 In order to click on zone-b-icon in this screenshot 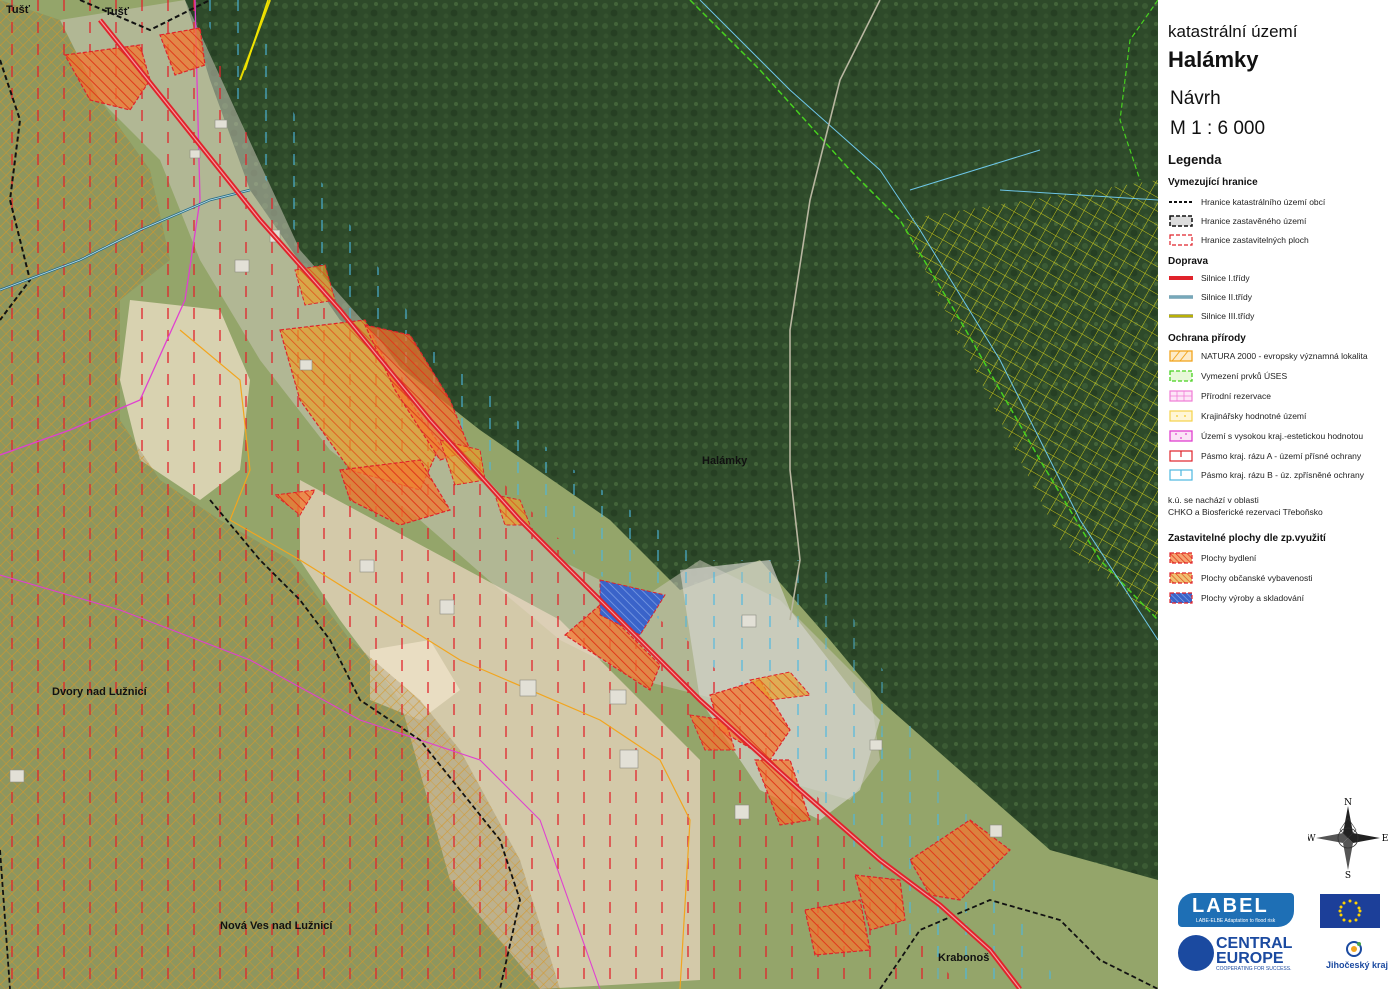, I will do `click(1181, 475)`.